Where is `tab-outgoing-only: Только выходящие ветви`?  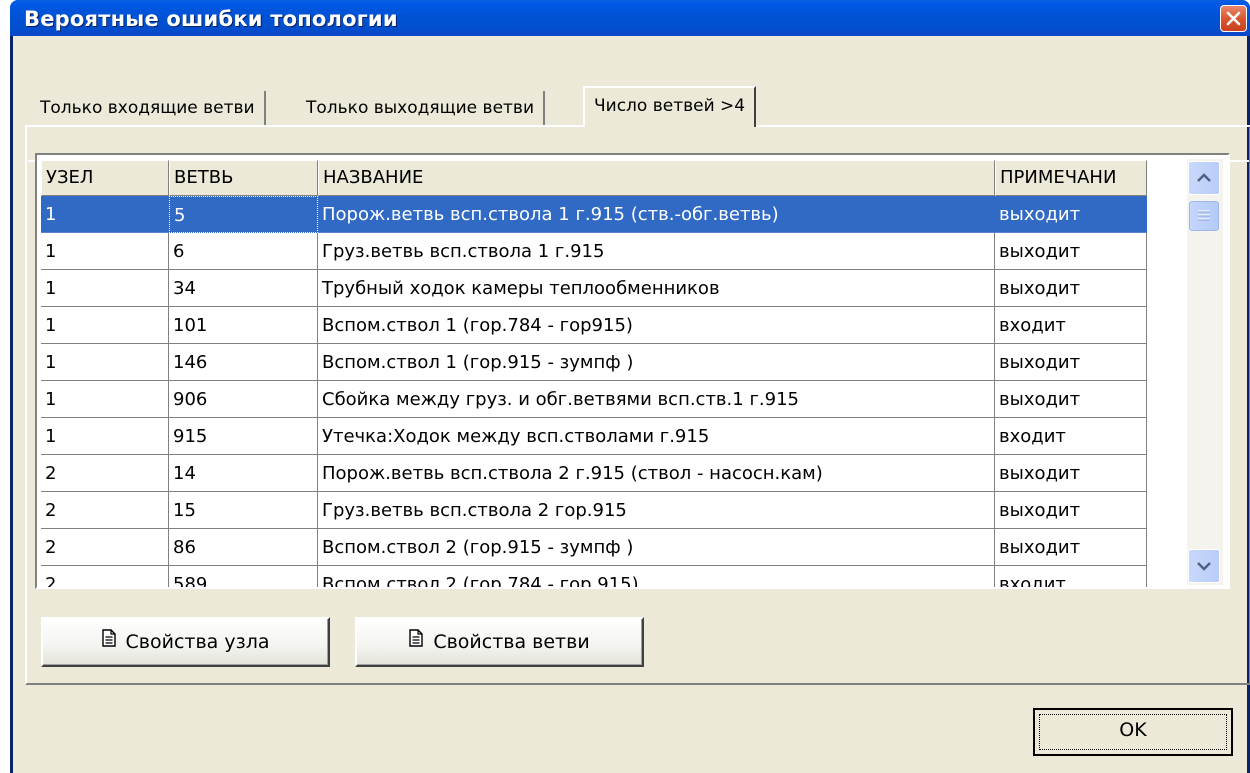
tab-outgoing-only: Только выходящие ветви is located at coordinates (421, 108).